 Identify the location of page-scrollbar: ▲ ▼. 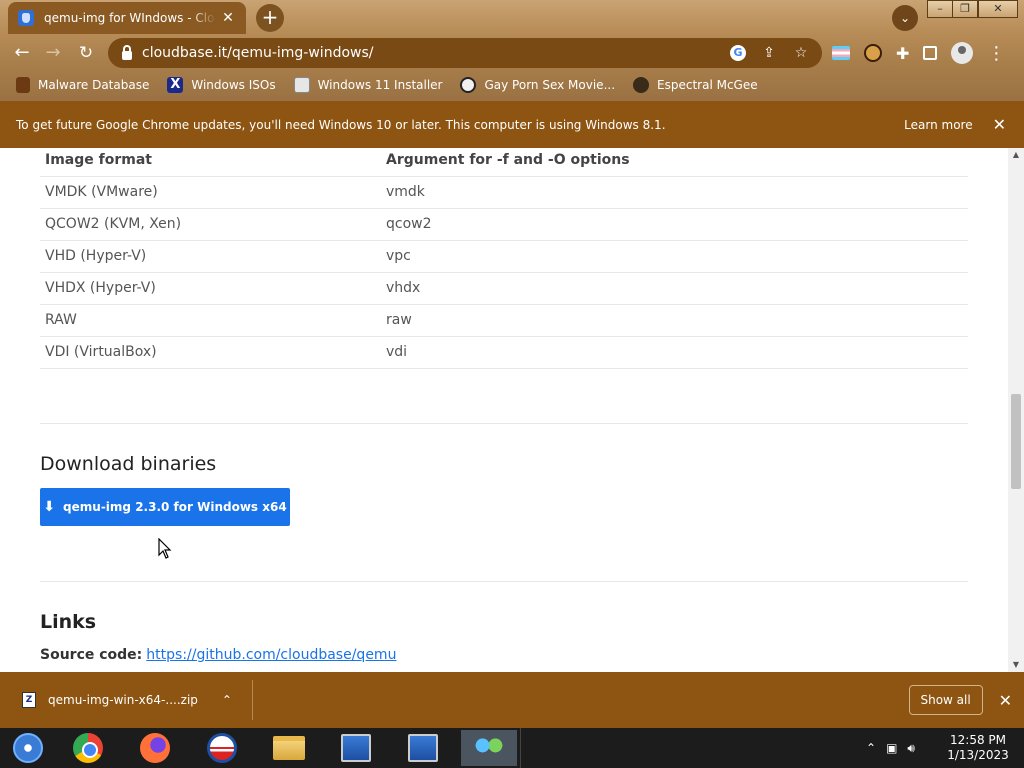
(1016, 410).